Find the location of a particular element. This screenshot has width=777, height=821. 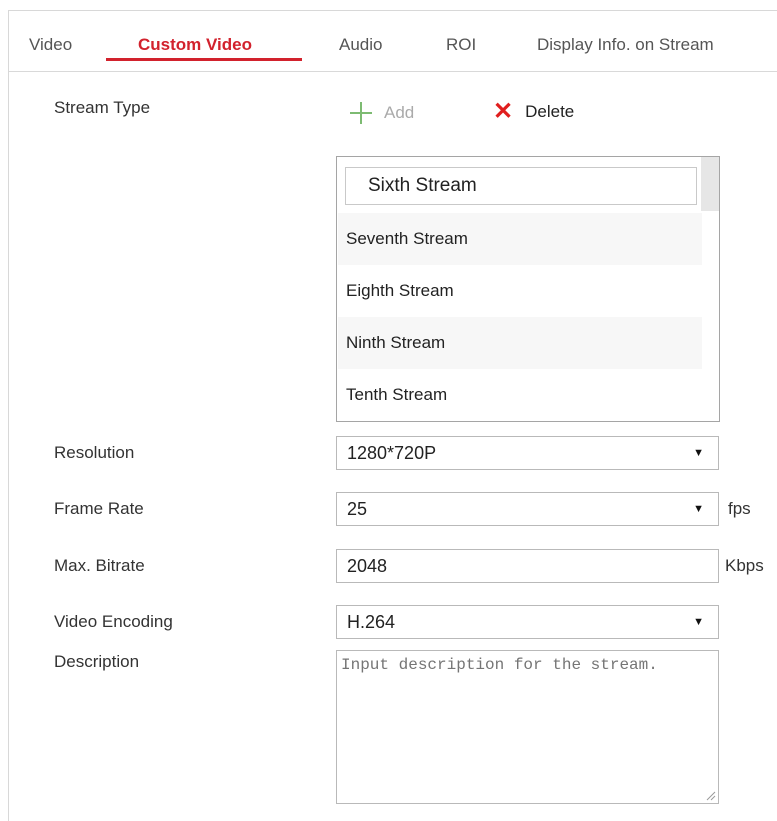

list-item-seventh-stream: Seventh Stream is located at coordinates (520, 239).